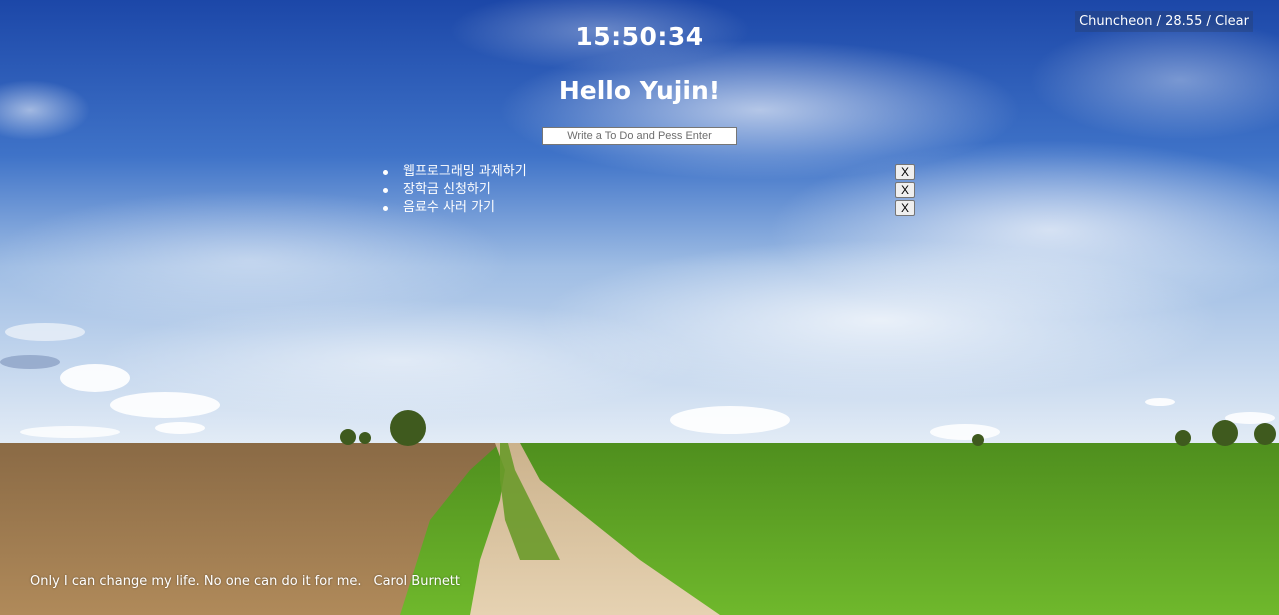  Describe the element at coordinates (639, 36) in the screenshot. I see `clock-time: 15:50:34` at that location.